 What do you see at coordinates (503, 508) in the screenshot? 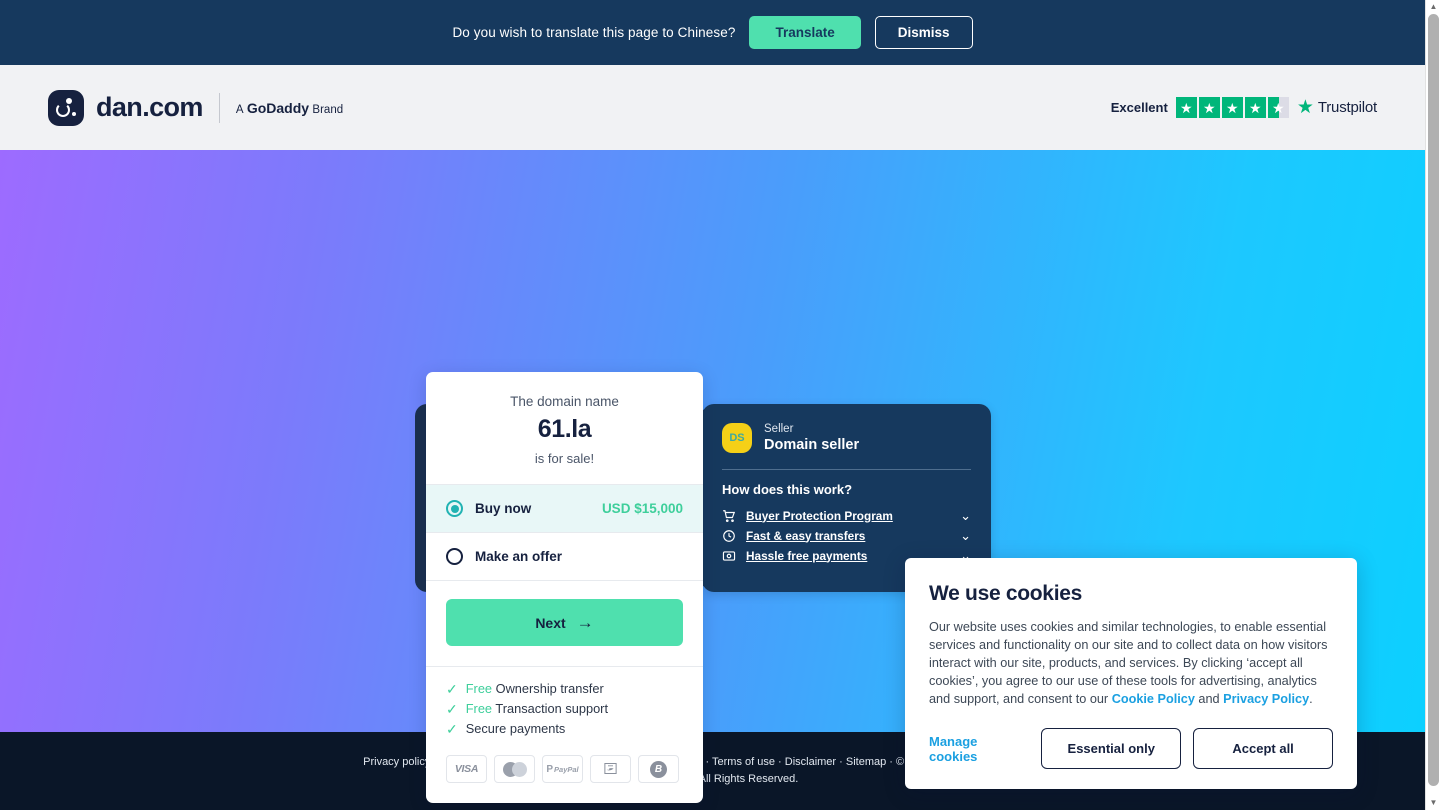
I see `option-label: Buy now` at bounding box center [503, 508].